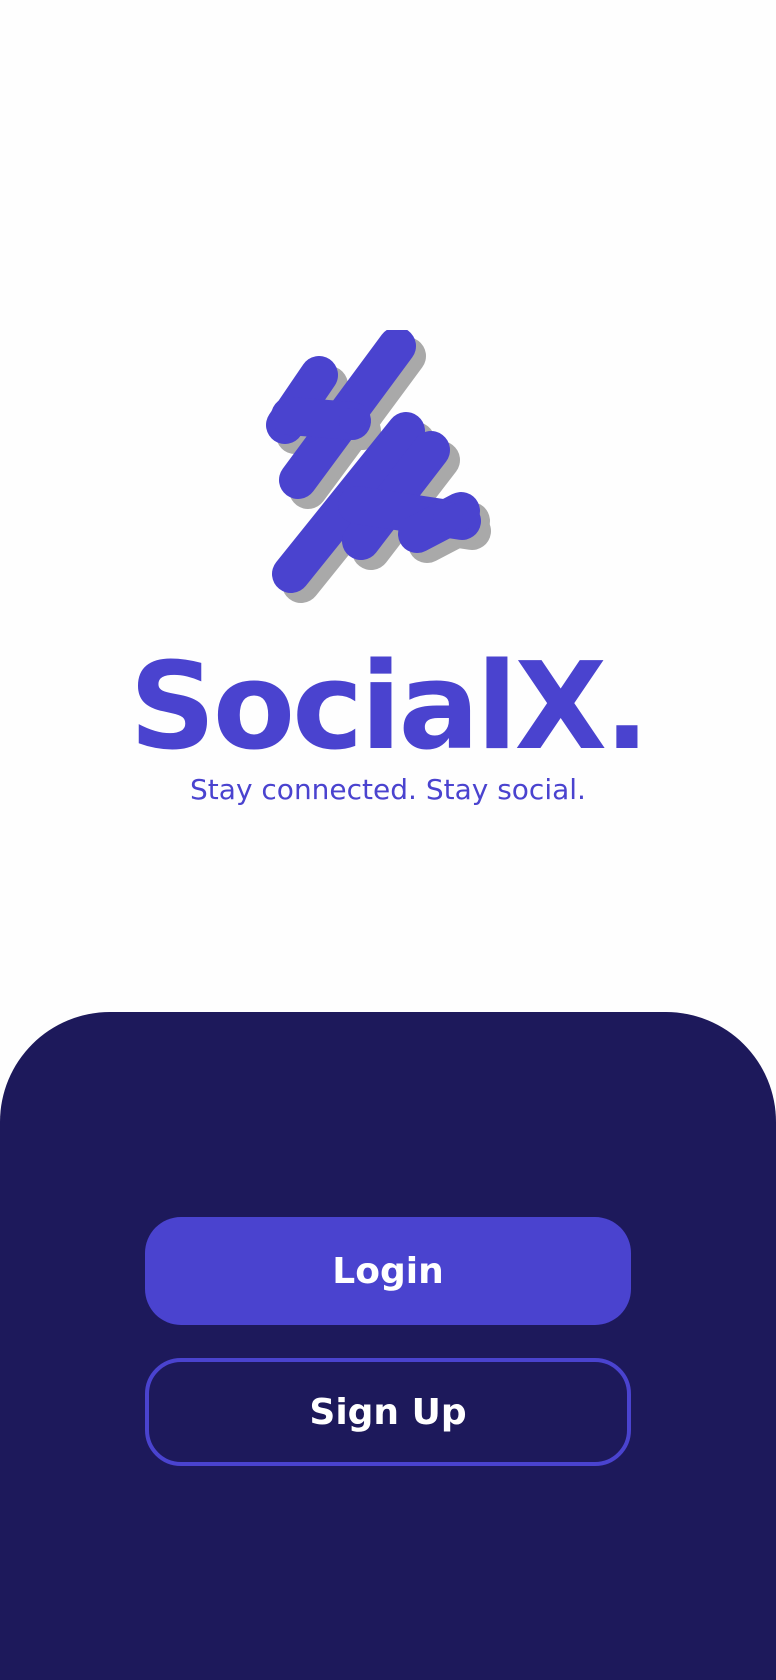 The width and height of the screenshot is (776, 1680). Describe the element at coordinates (388, 789) in the screenshot. I see `brand-tagline: Stay connected. Stay social.` at that location.